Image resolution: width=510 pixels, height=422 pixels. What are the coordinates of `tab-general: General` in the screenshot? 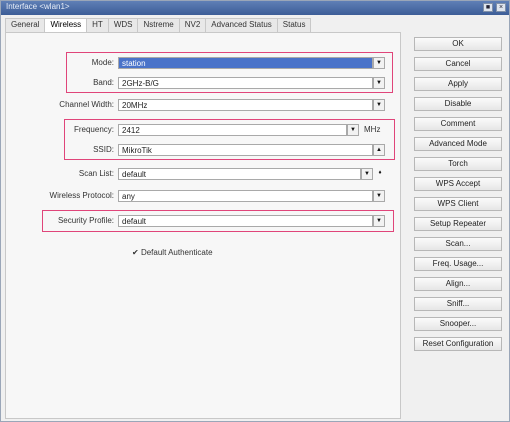 It's located at (25, 25).